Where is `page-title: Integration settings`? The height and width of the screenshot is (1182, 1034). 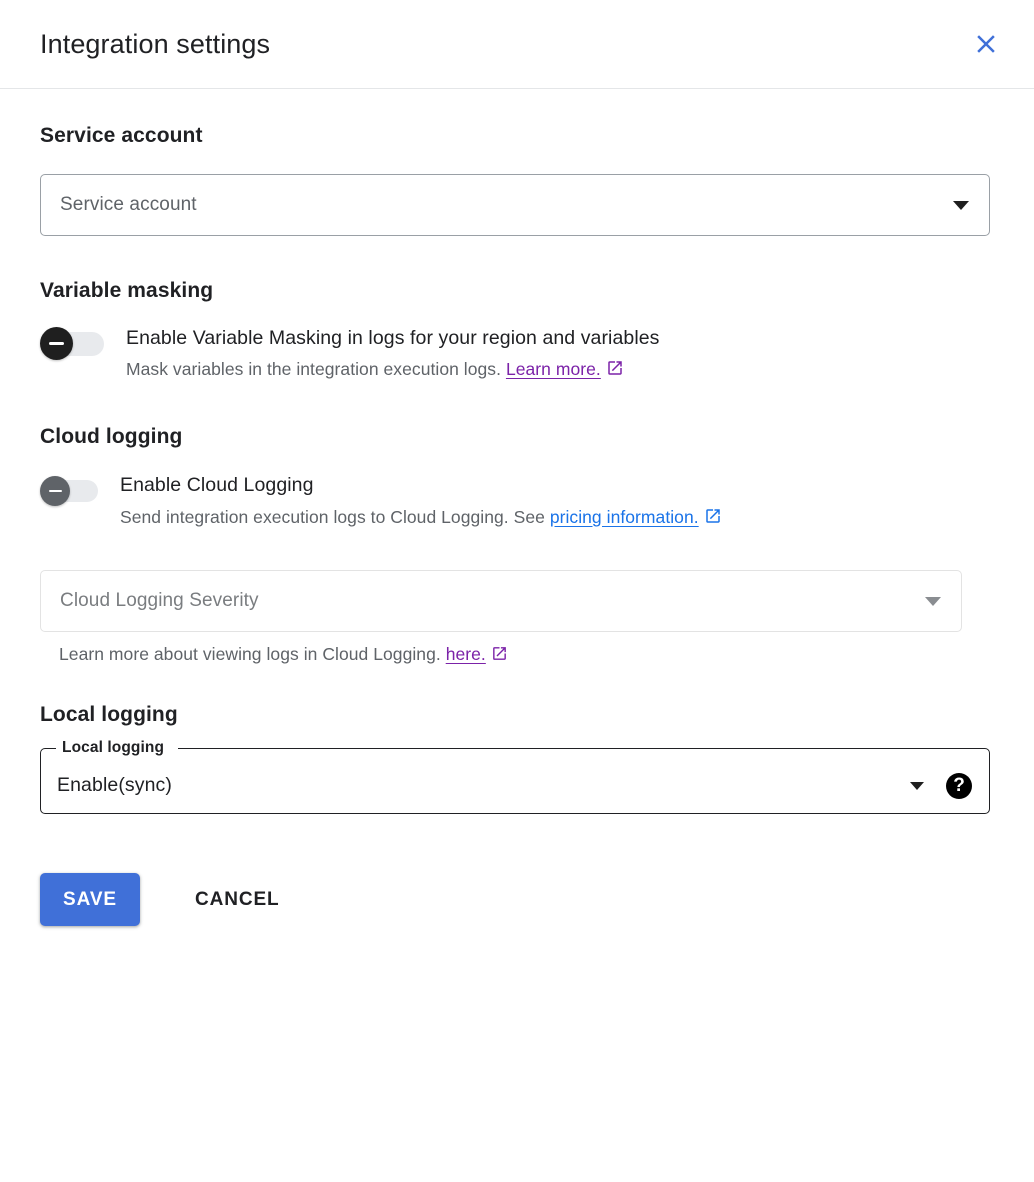 page-title: Integration settings is located at coordinates (155, 43).